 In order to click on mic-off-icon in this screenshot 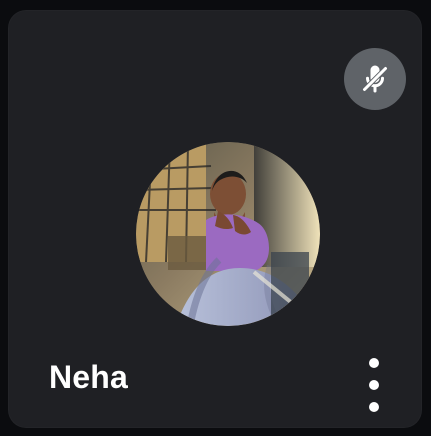, I will do `click(375, 79)`.